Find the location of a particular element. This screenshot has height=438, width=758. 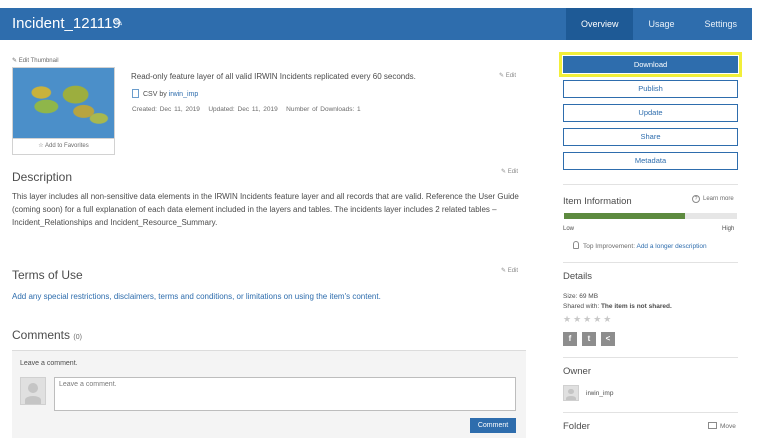

user-avatar-icon is located at coordinates (33, 391).